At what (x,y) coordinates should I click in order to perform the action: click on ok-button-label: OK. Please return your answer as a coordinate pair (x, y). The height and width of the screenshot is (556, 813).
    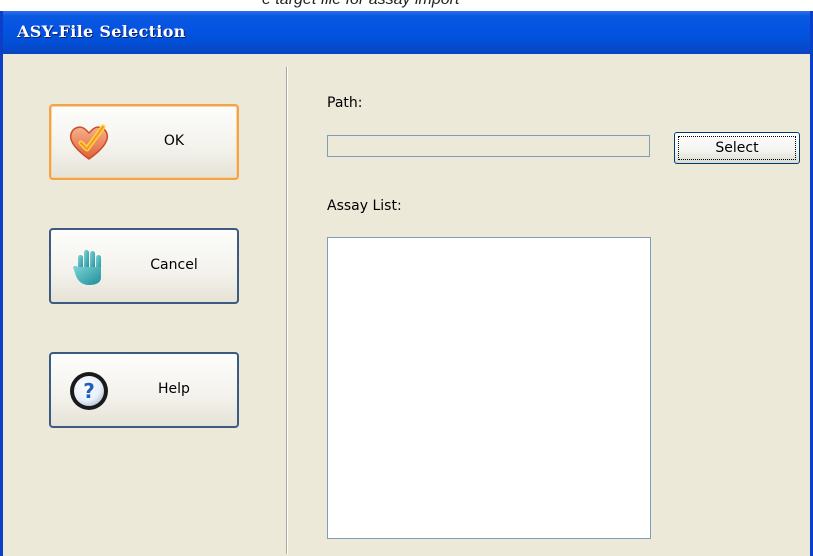
    Looking at the image, I should click on (174, 141).